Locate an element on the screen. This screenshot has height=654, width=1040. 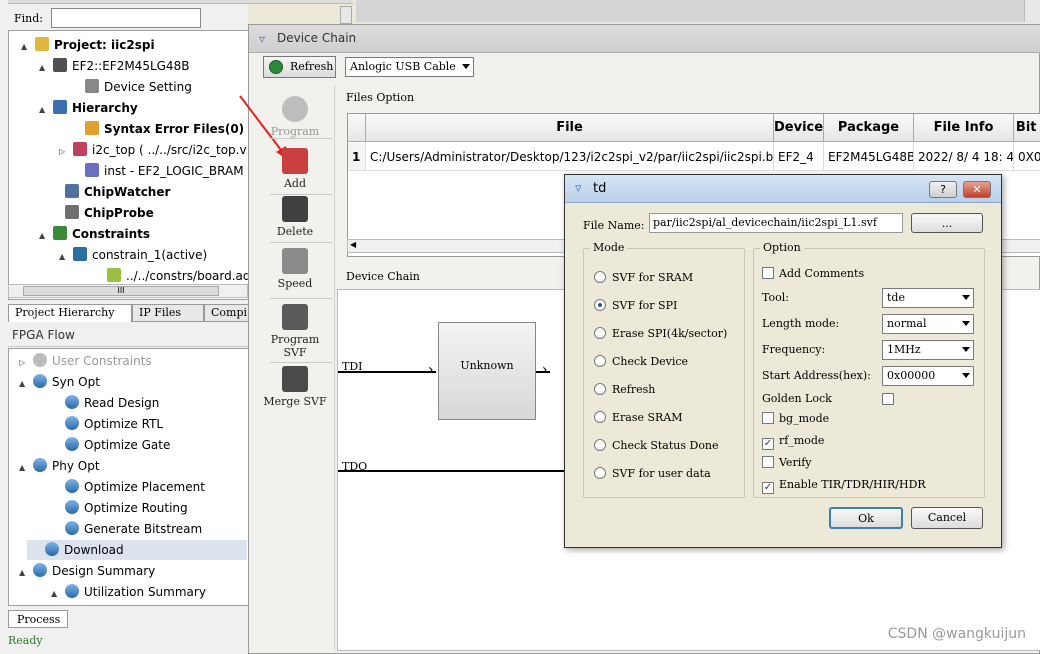
help-button: ? is located at coordinates (943, 189).